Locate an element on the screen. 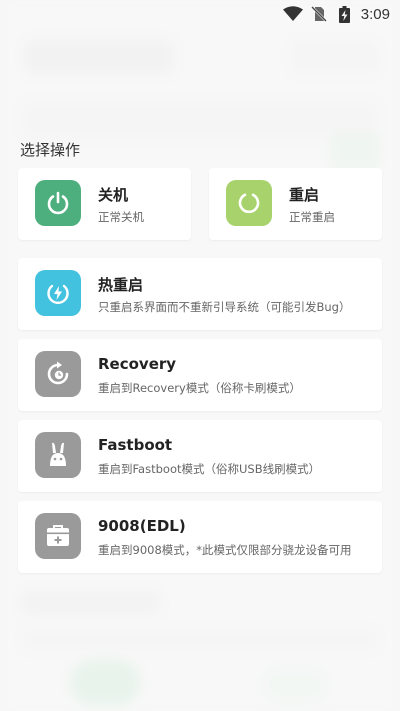  reboot-button: 重启 正常重启 is located at coordinates (295, 204).